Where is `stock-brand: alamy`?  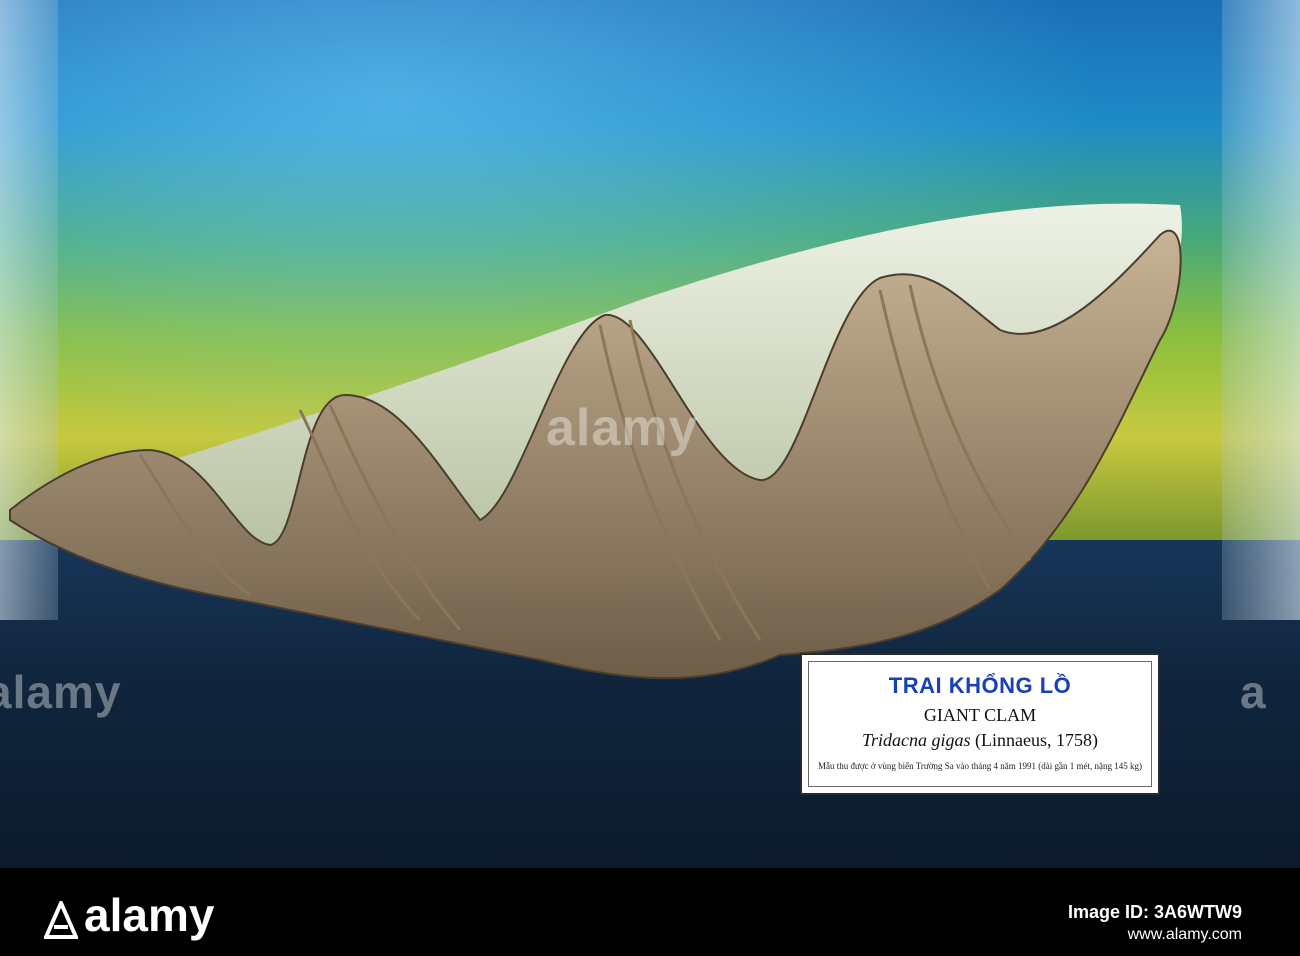
stock-brand: alamy is located at coordinates (128, 915).